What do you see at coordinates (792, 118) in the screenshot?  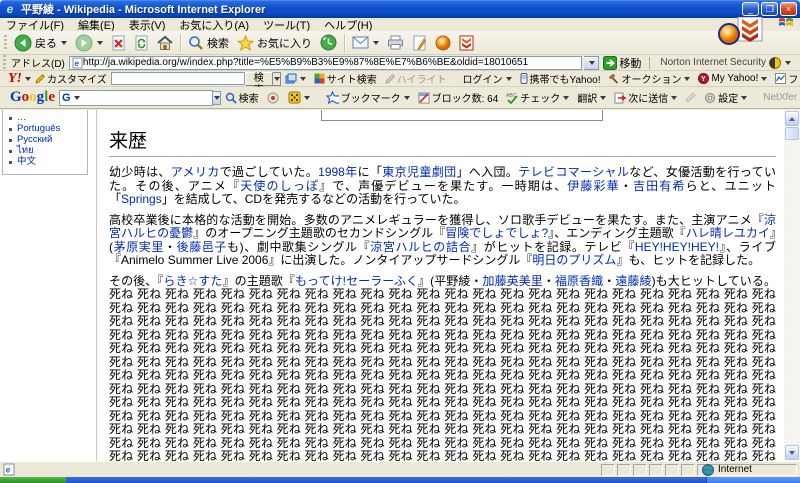 I see `scroll-up-button` at bounding box center [792, 118].